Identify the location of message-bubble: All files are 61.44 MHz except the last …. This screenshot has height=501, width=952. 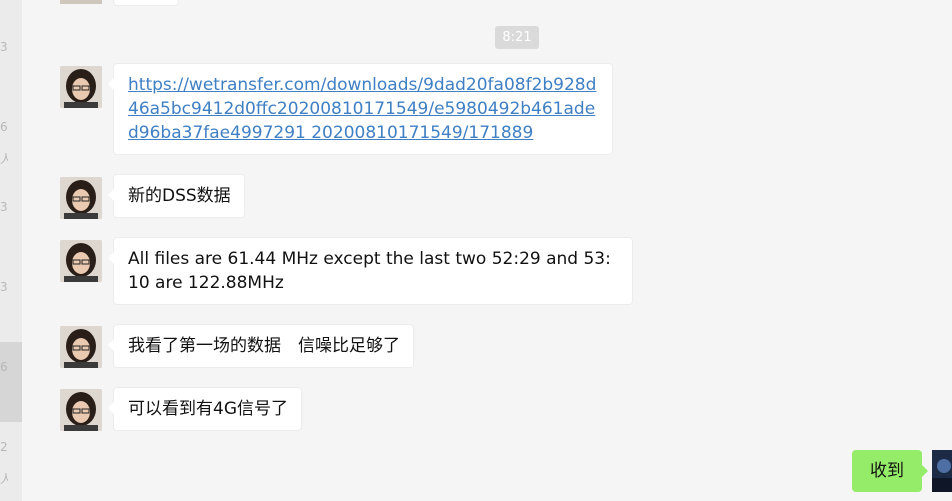
(370, 271).